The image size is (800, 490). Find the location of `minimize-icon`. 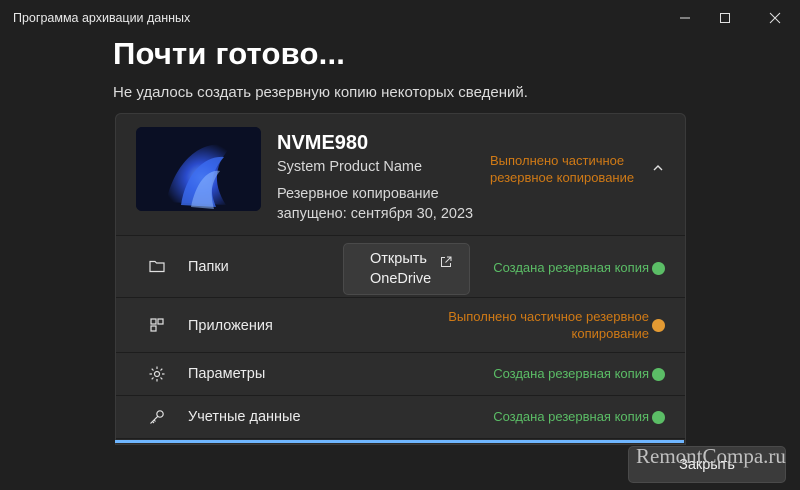

minimize-icon is located at coordinates (685, 18).